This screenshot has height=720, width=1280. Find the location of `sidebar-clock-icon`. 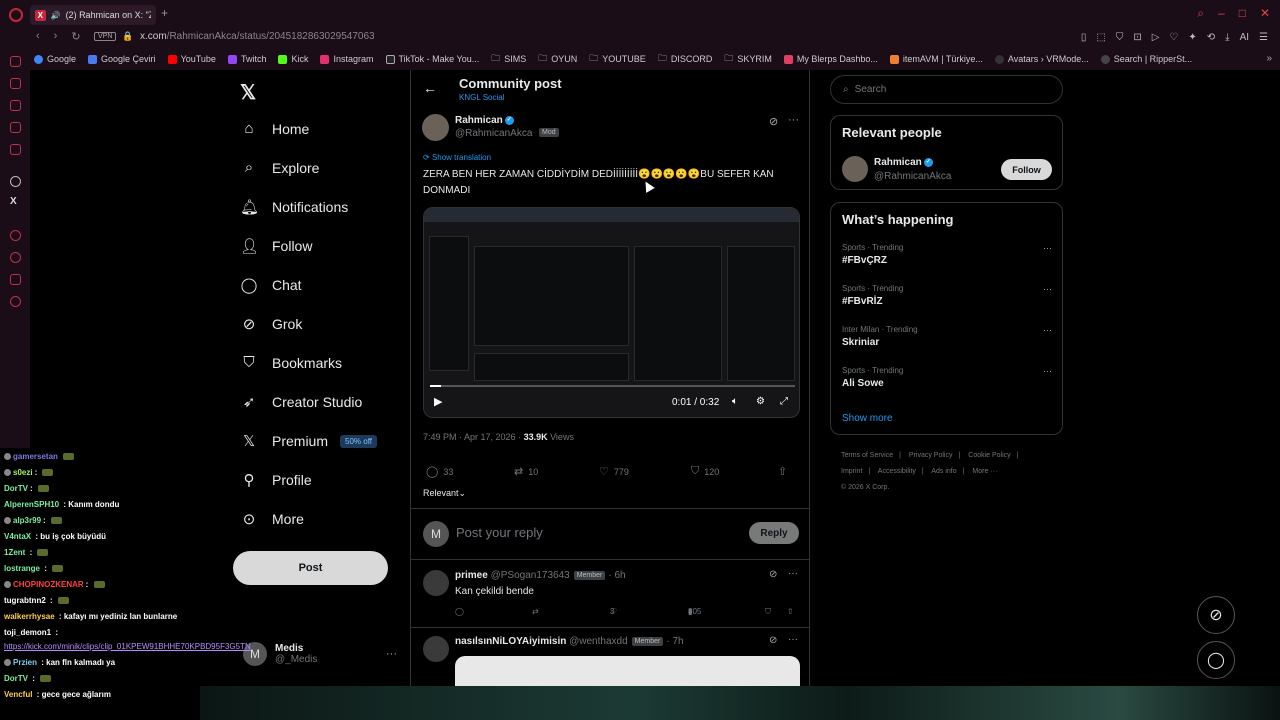

sidebar-clock-icon is located at coordinates (15, 257).